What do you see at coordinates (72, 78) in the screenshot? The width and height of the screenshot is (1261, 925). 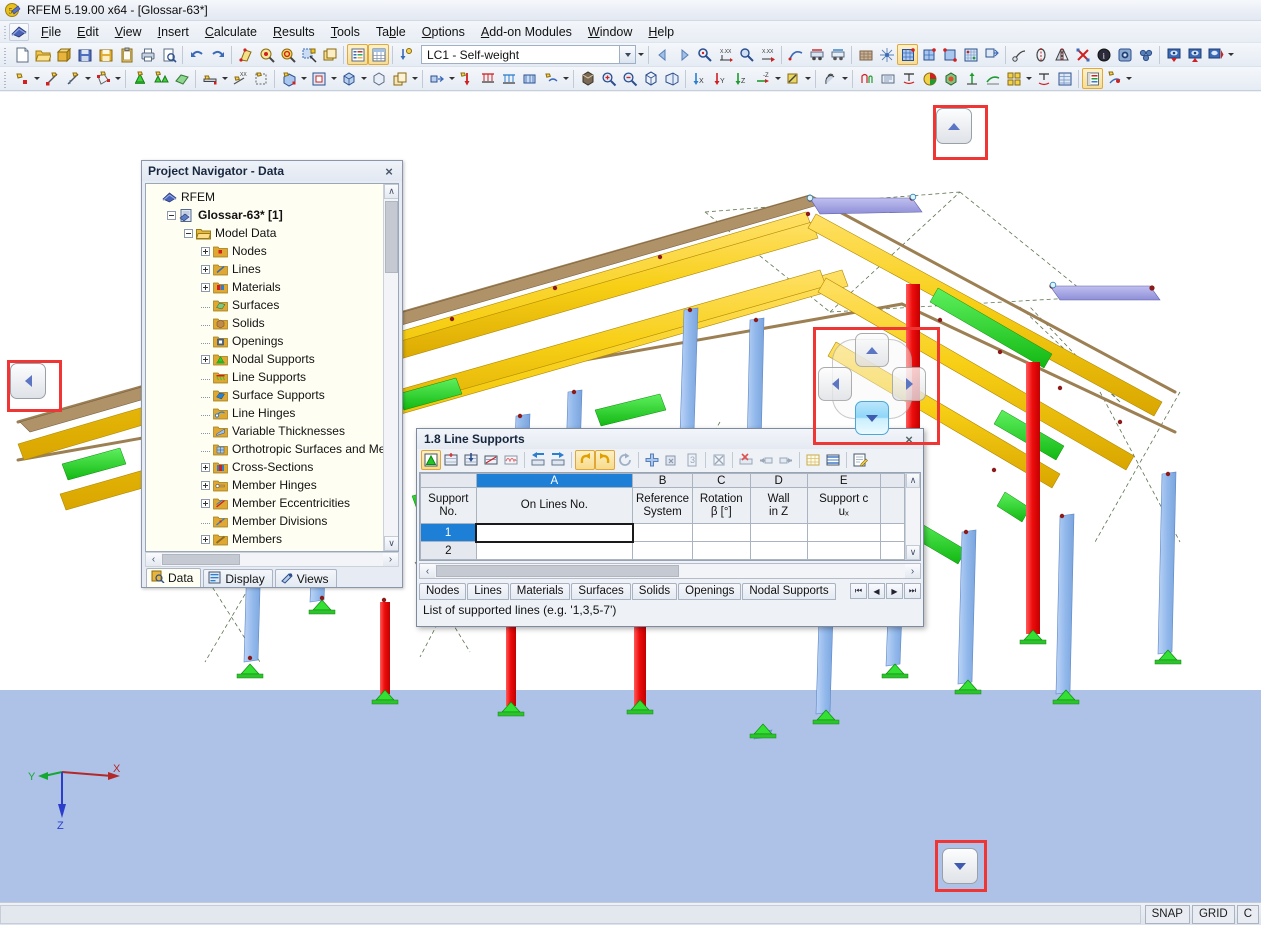 I see `new-line-dim-icon: I` at bounding box center [72, 78].